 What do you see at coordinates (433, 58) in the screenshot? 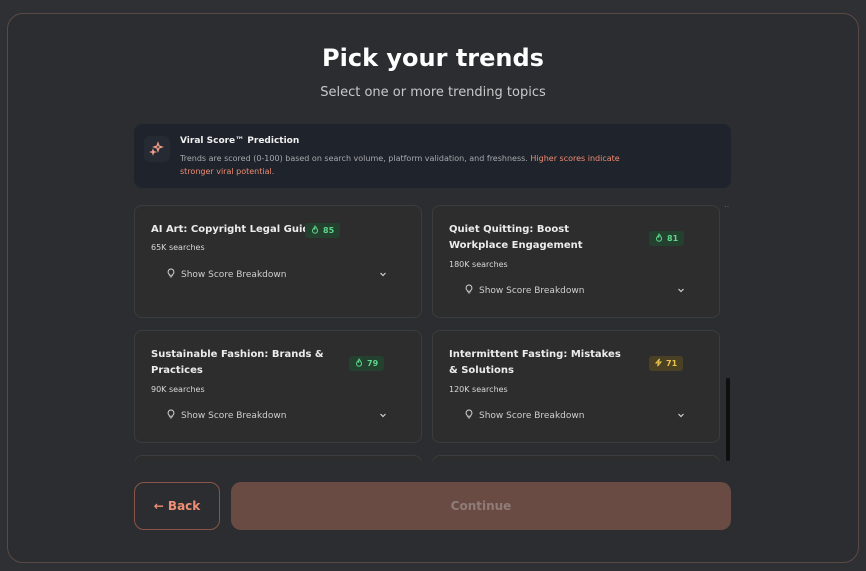
I see `page-title: Pick your trends` at bounding box center [433, 58].